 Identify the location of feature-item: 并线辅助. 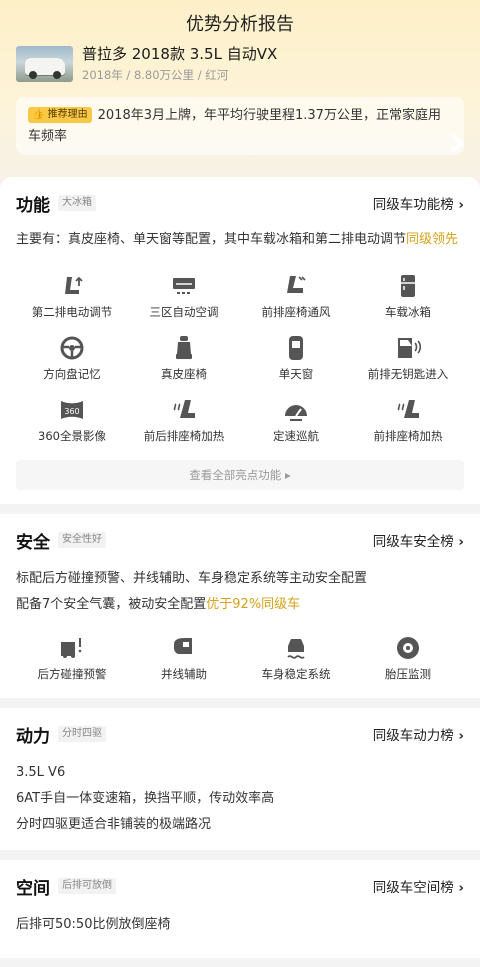
(184, 660).